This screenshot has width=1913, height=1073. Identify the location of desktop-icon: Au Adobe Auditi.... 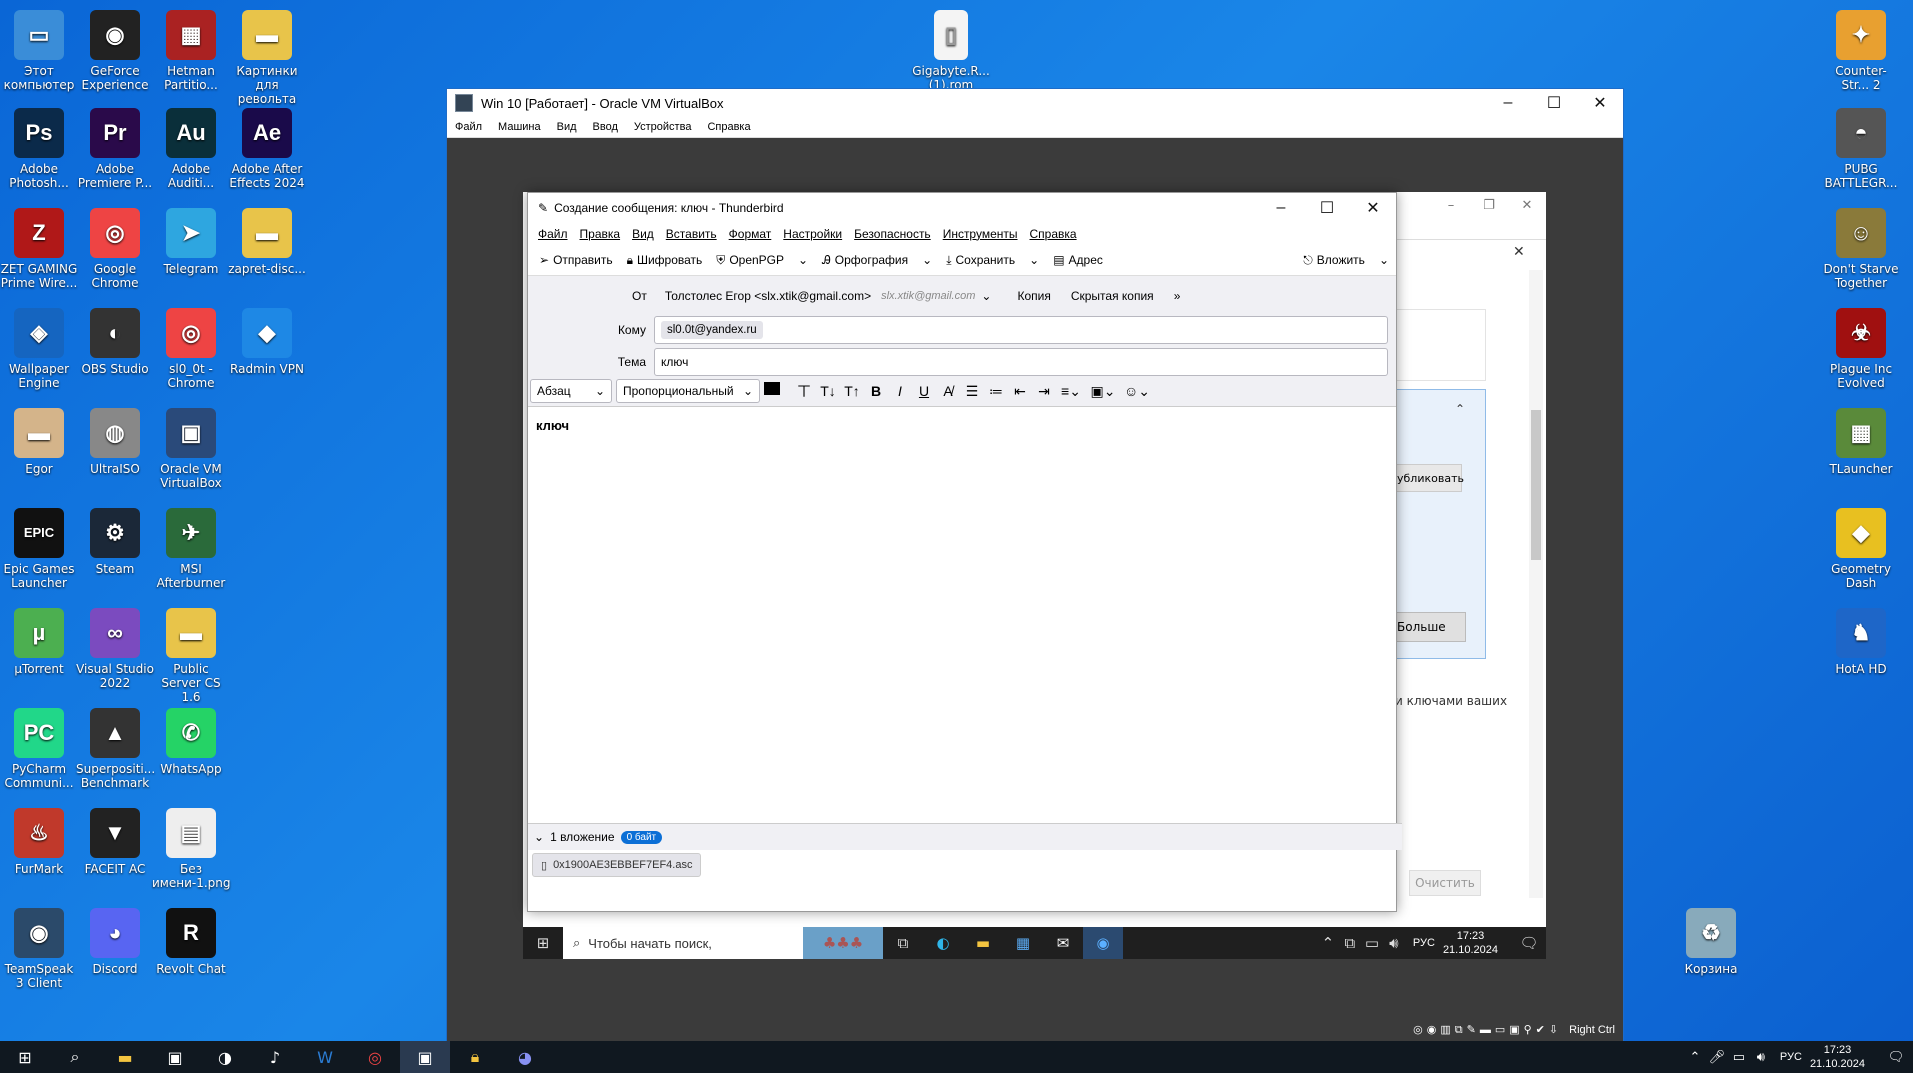
(191, 149).